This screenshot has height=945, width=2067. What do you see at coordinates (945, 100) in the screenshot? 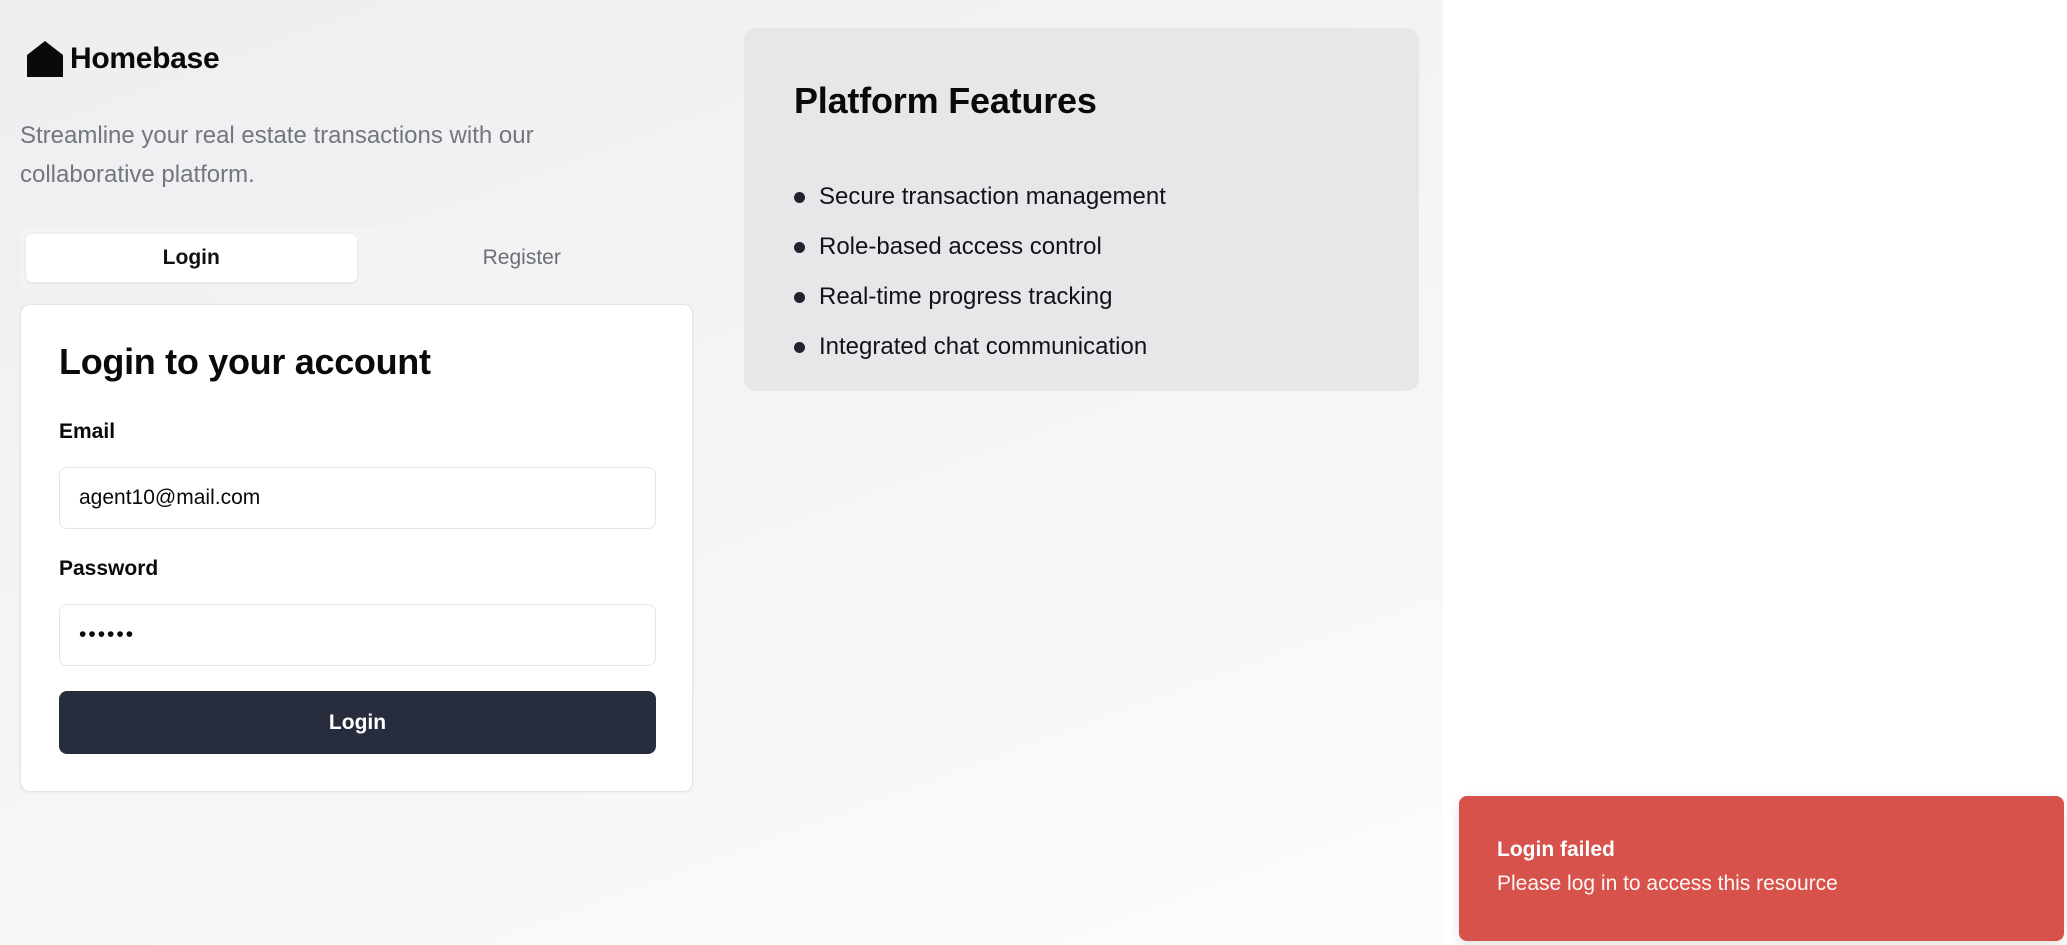
I see `features-title: Platform Features` at bounding box center [945, 100].